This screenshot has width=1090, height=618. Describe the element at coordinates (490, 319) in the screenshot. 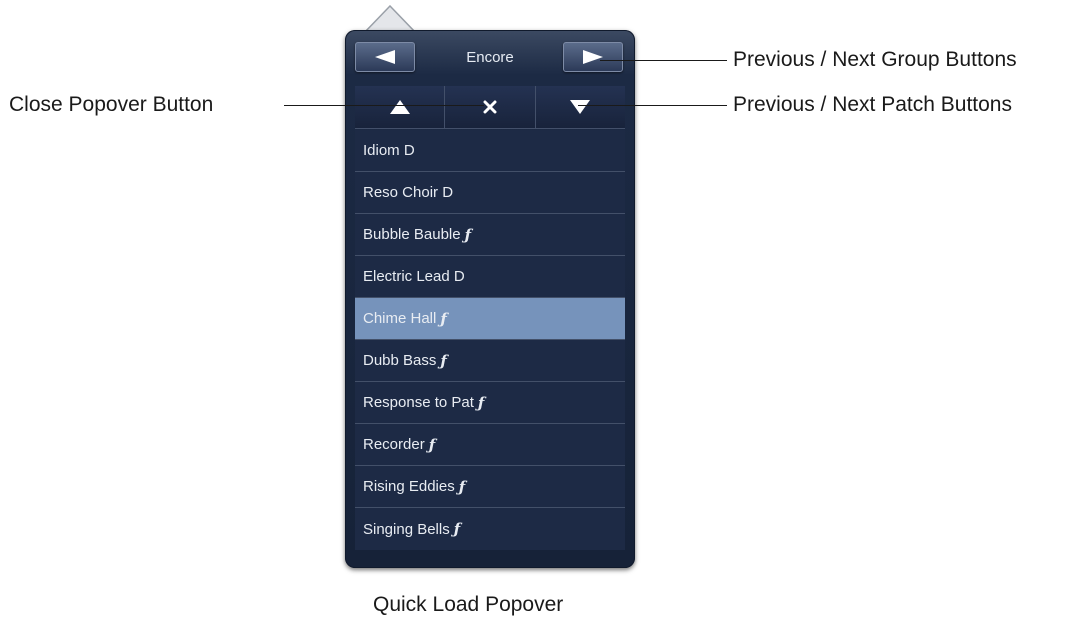

I see `patch-list-item: Chime Hall ƒ` at that location.